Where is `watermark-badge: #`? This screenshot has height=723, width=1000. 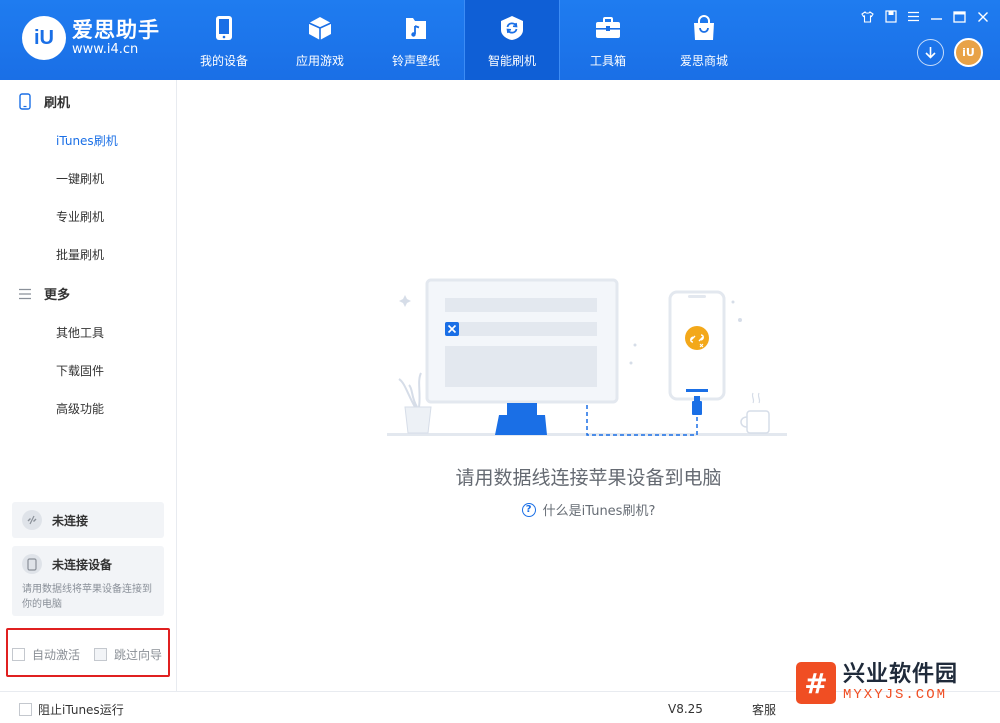
watermark-badge: # is located at coordinates (816, 683).